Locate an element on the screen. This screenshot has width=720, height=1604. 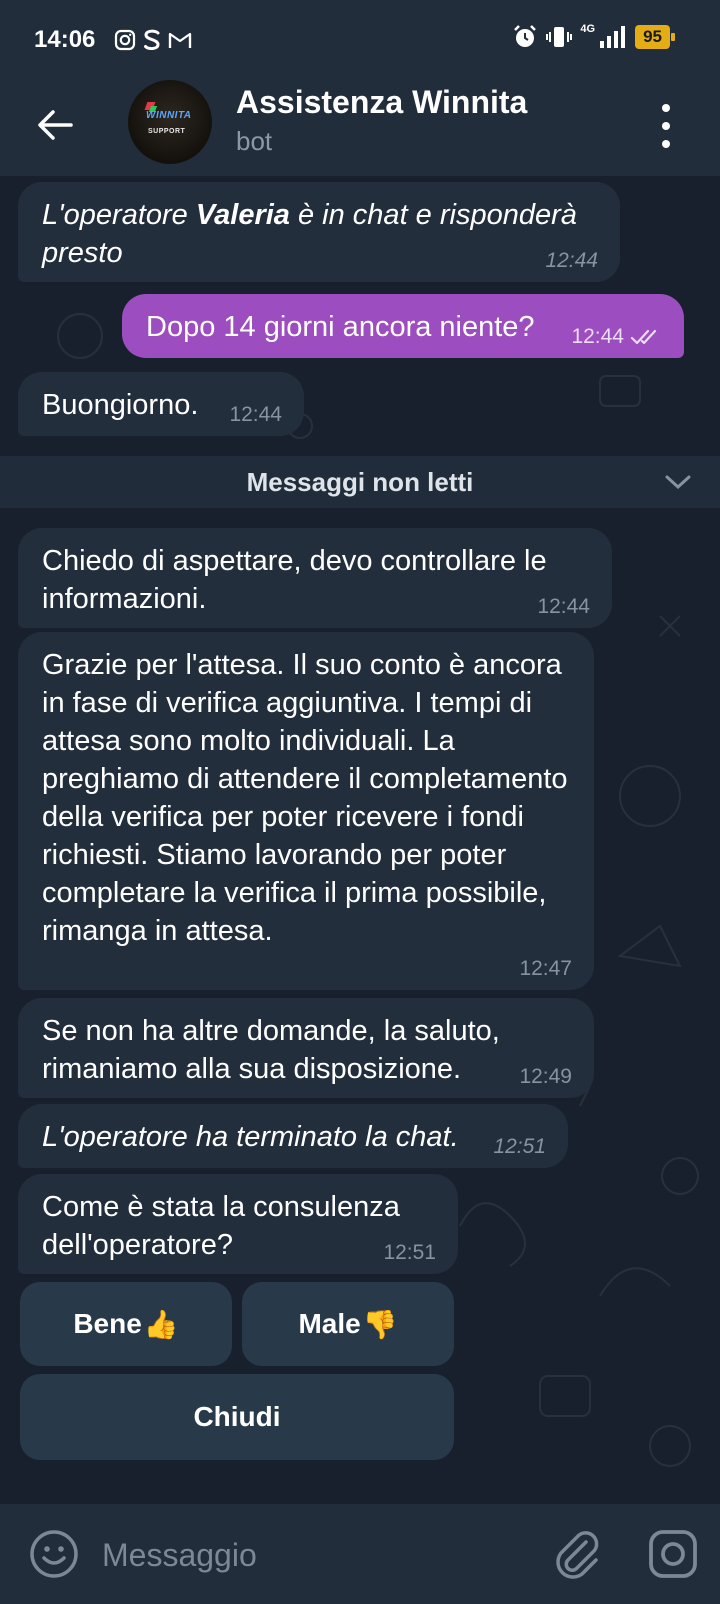
thumbs-up-icon: 👍 is located at coordinates (161, 1324).